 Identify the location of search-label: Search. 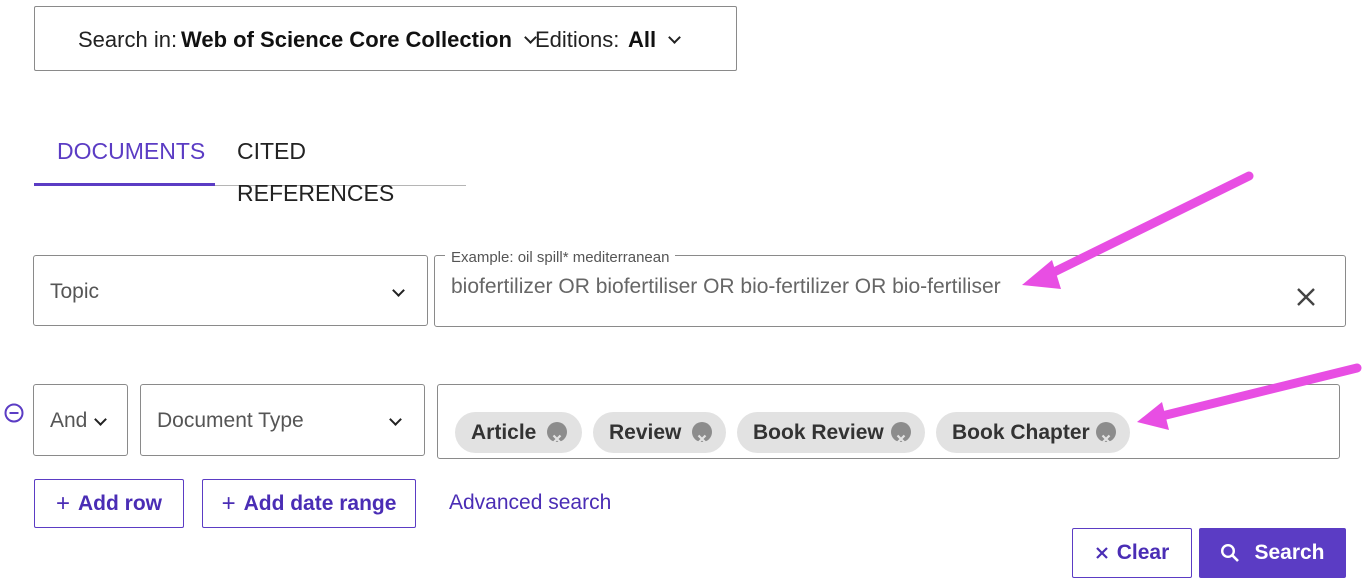
(1289, 552).